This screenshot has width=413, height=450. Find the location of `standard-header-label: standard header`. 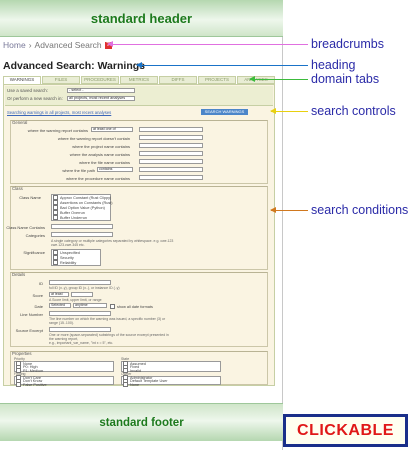

standard-header-label: standard header is located at coordinates (141, 18).